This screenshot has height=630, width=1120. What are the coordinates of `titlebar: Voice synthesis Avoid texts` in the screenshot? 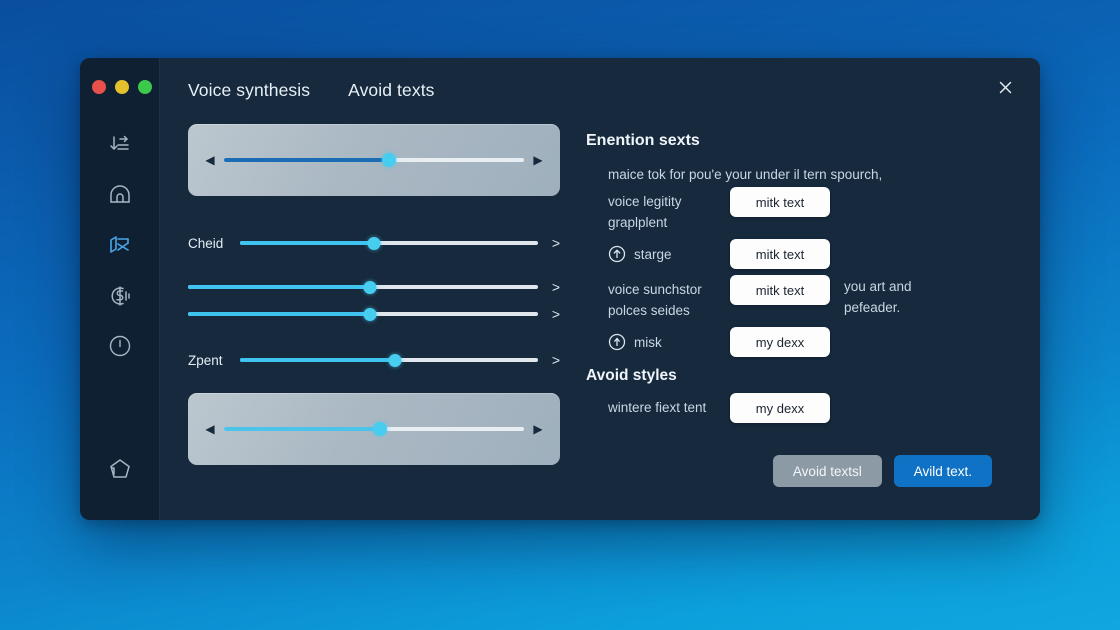 It's located at (600, 89).